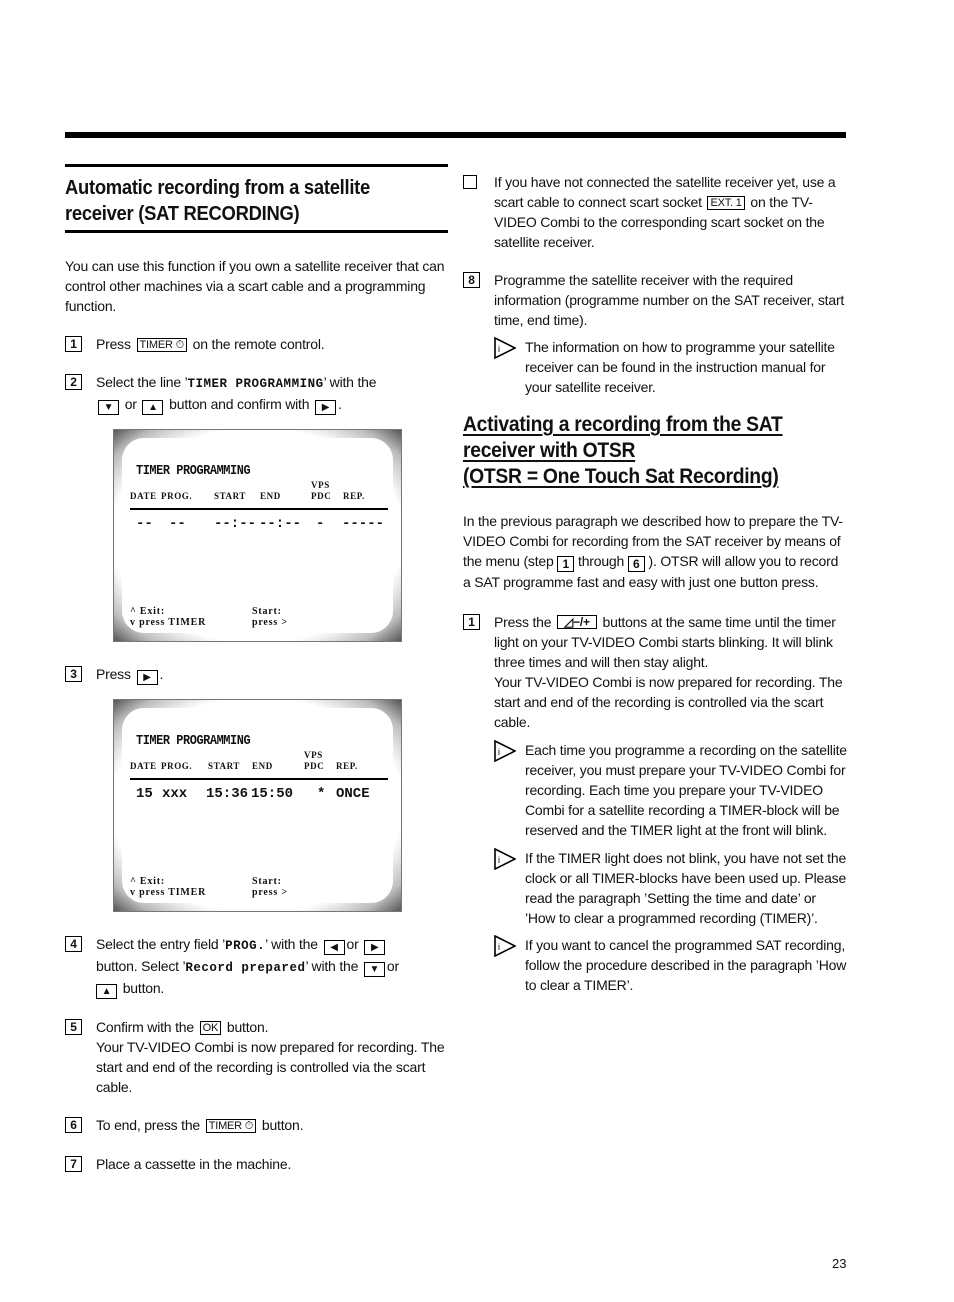 The height and width of the screenshot is (1302, 954). What do you see at coordinates (194, 1164) in the screenshot?
I see `step-text: Place a cassette in the machine.` at bounding box center [194, 1164].